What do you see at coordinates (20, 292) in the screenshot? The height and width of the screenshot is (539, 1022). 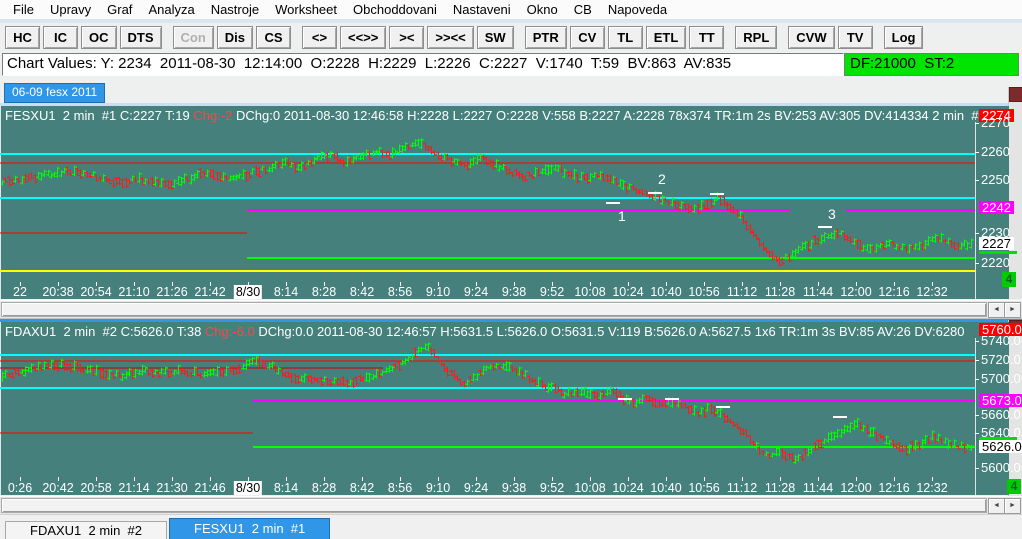 I see `time-axis-label: 22` at bounding box center [20, 292].